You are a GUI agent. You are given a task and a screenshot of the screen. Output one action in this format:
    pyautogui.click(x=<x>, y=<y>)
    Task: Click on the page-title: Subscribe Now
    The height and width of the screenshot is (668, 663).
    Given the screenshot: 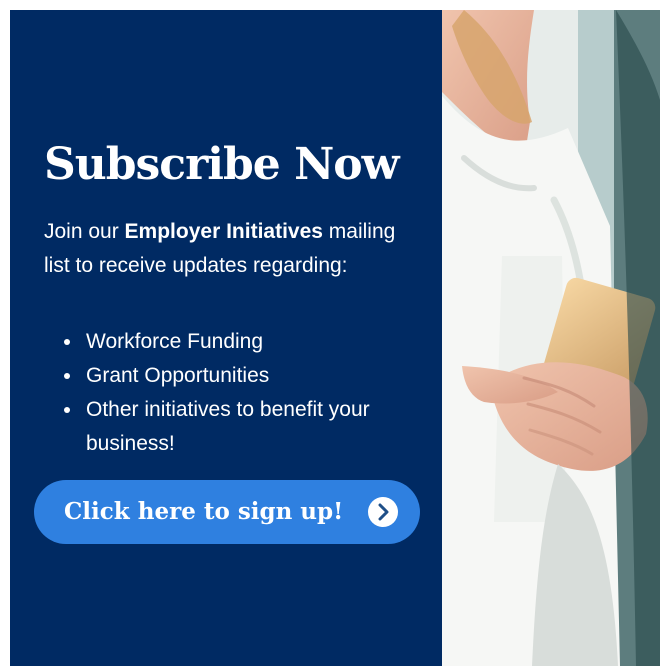 What is the action you would take?
    pyautogui.click(x=222, y=164)
    